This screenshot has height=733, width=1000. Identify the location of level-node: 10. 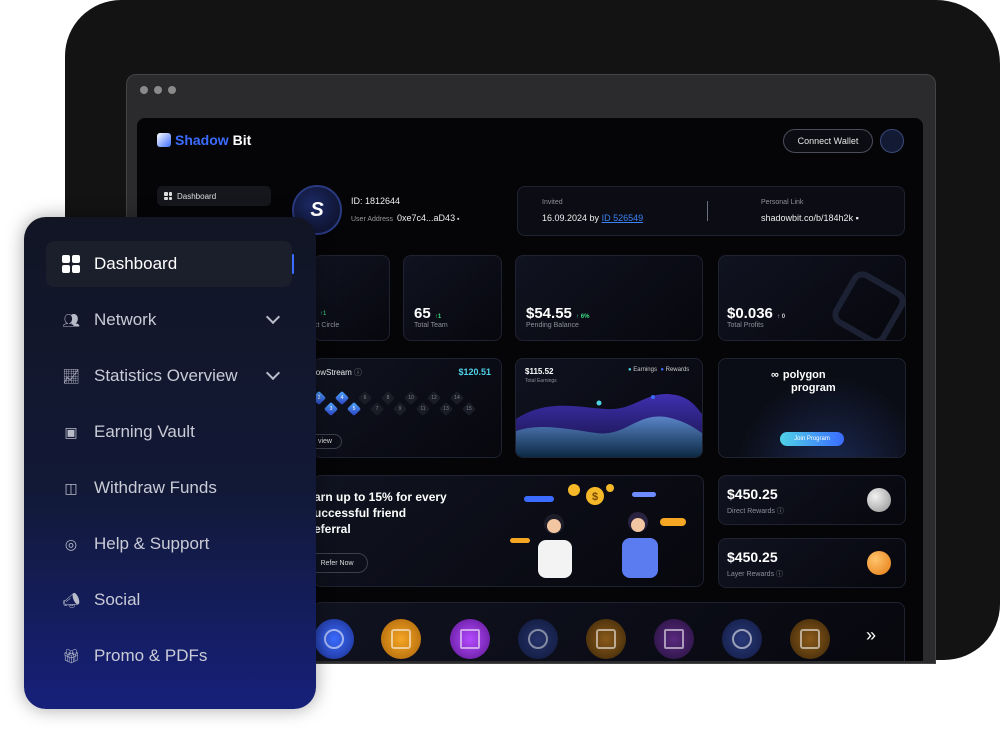
(411, 398).